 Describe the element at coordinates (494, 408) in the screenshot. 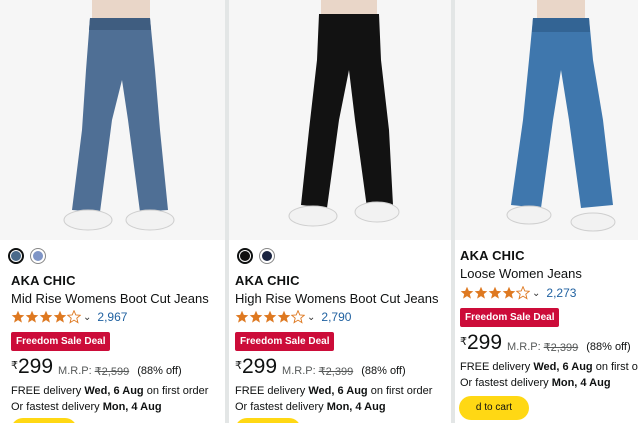

I see `add-to-cart-button: d to cart` at that location.